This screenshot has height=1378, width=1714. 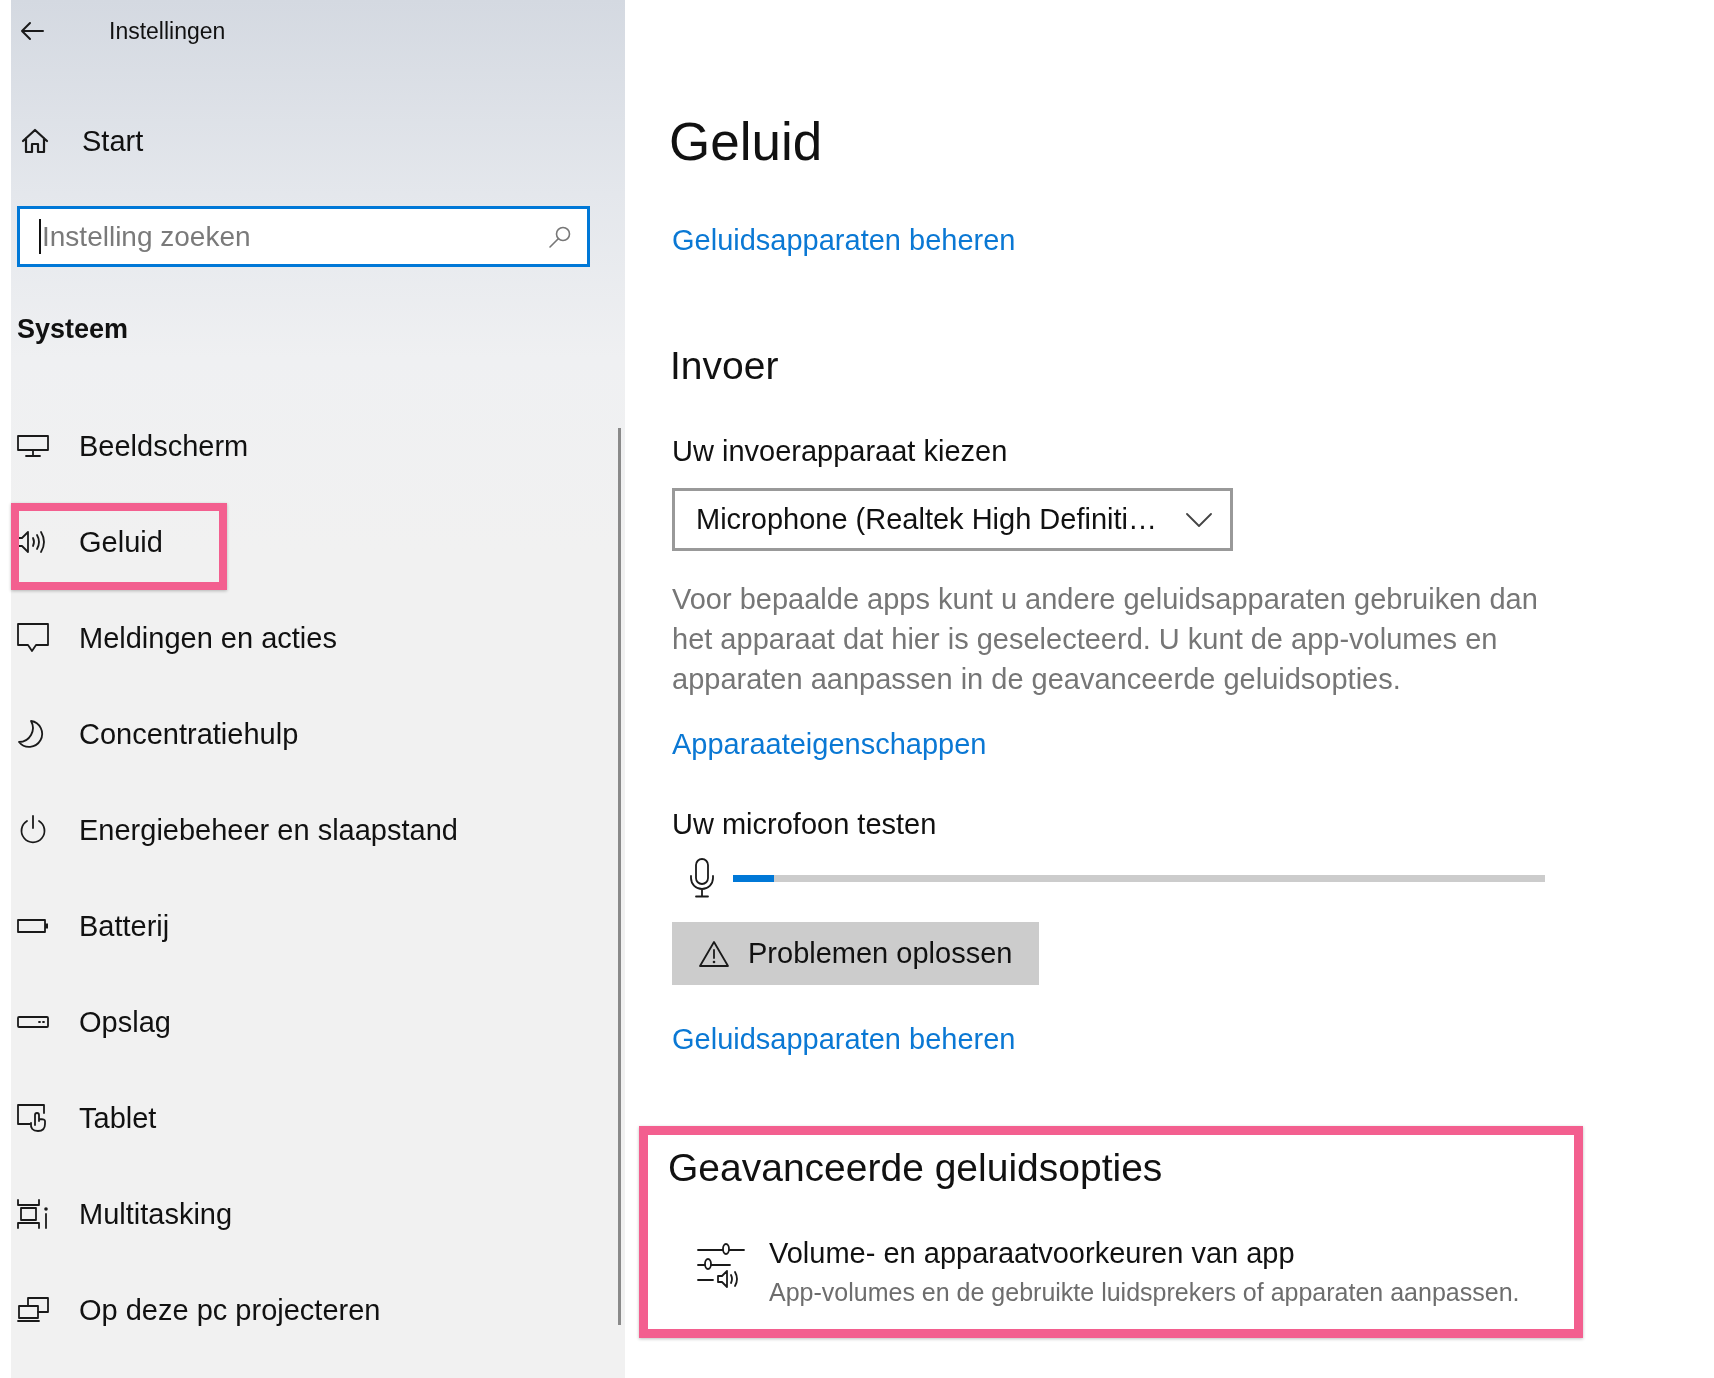 What do you see at coordinates (702, 878) in the screenshot?
I see `microphone-icon` at bounding box center [702, 878].